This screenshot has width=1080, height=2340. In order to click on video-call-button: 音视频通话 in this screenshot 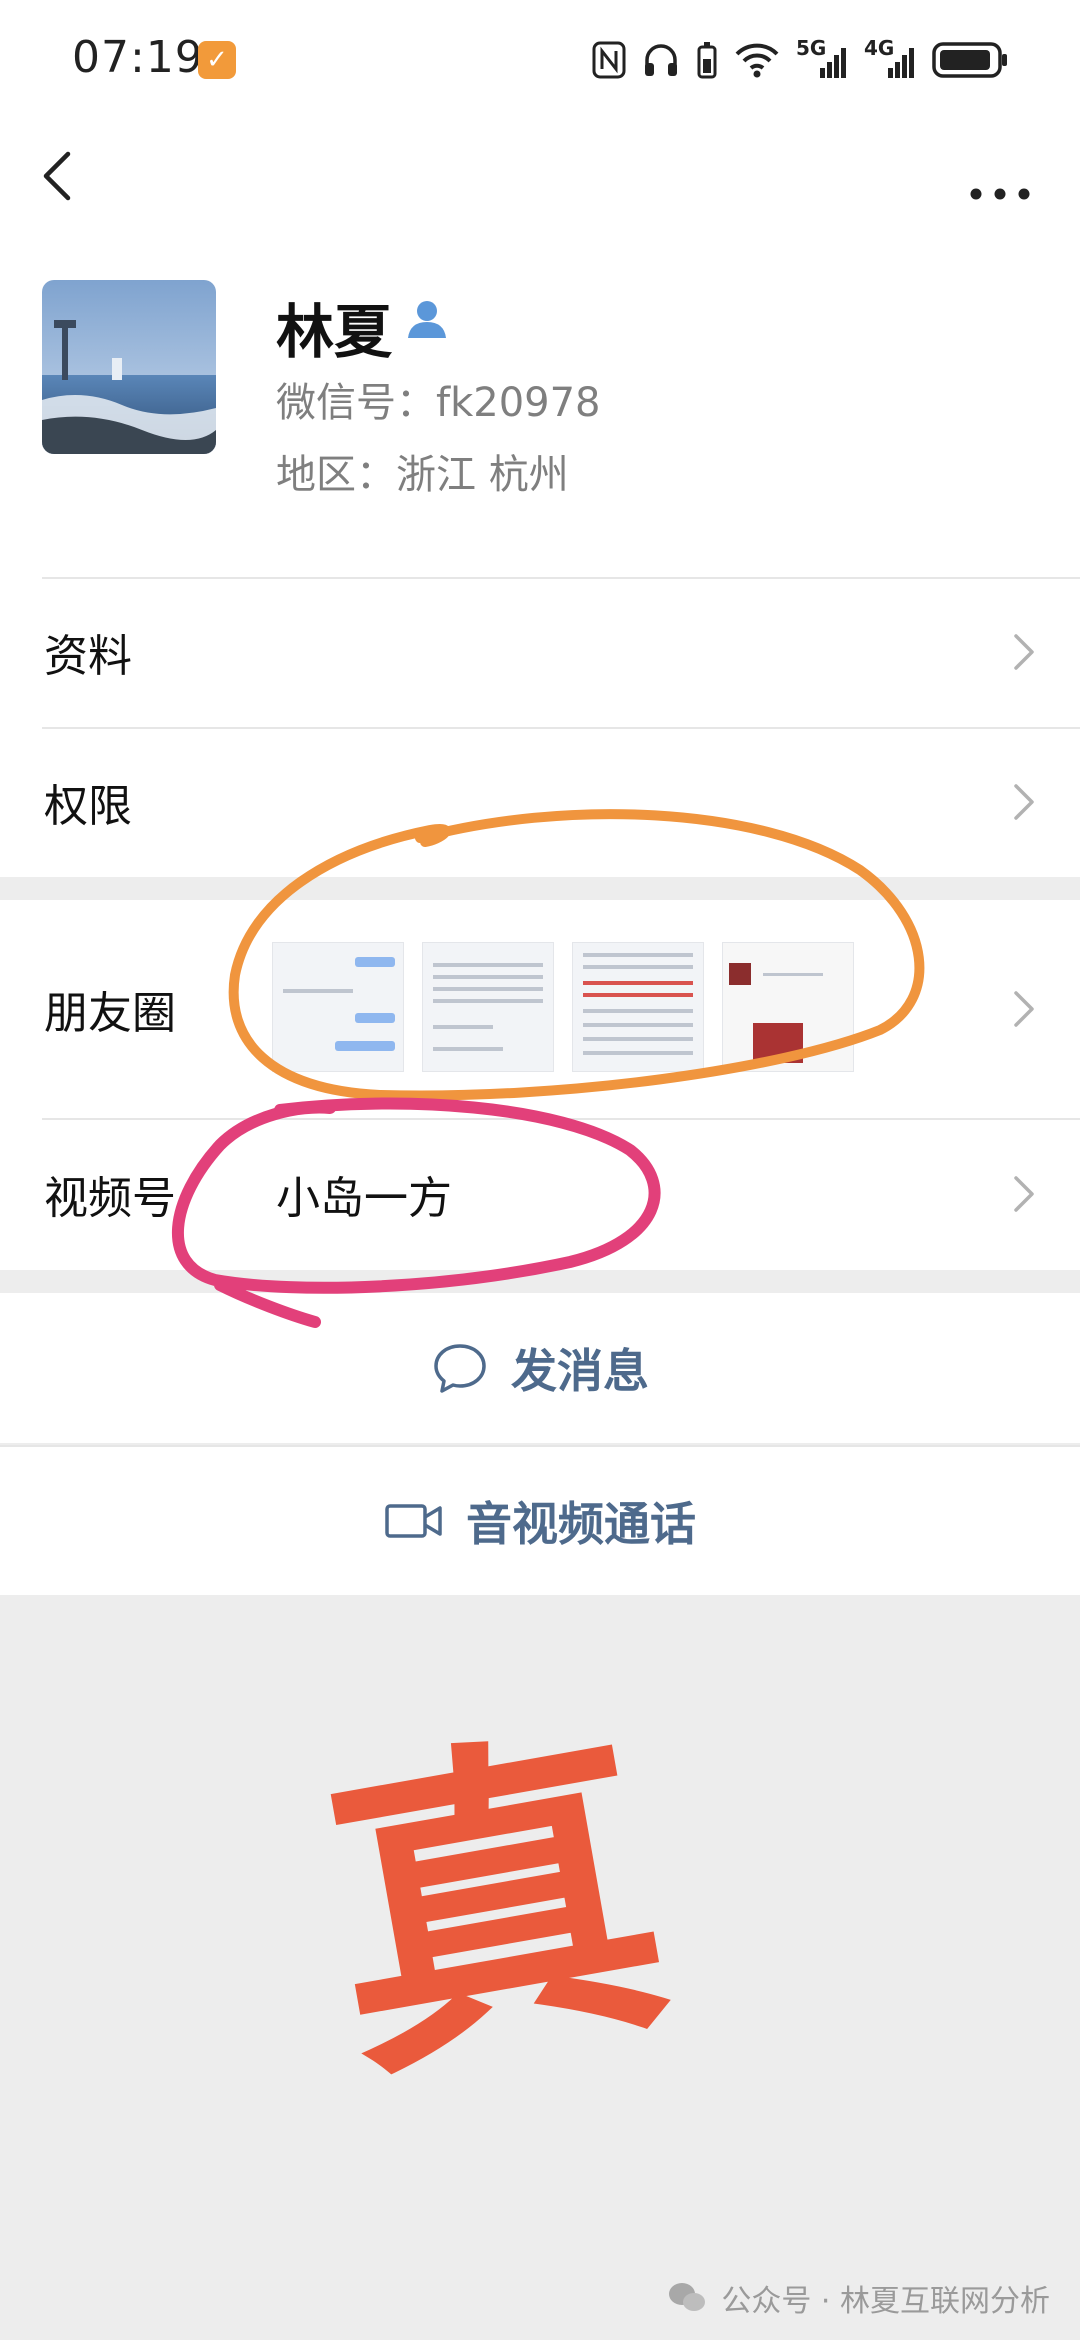, I will do `click(540, 1520)`.